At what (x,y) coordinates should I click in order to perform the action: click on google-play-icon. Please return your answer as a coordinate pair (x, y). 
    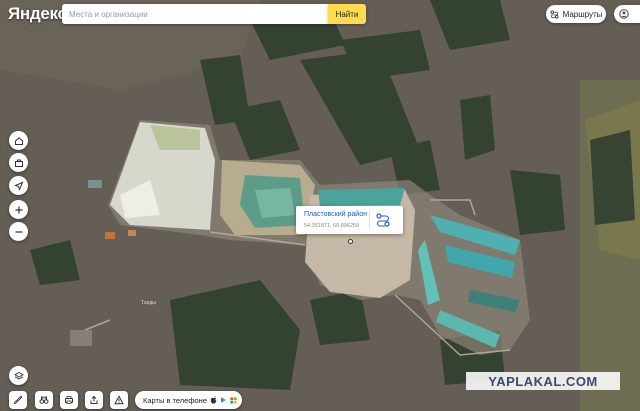
    Looking at the image, I should click on (223, 400).